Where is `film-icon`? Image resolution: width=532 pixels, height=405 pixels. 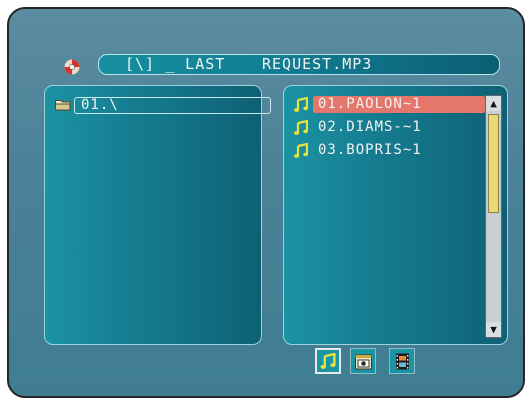 film-icon is located at coordinates (402, 361).